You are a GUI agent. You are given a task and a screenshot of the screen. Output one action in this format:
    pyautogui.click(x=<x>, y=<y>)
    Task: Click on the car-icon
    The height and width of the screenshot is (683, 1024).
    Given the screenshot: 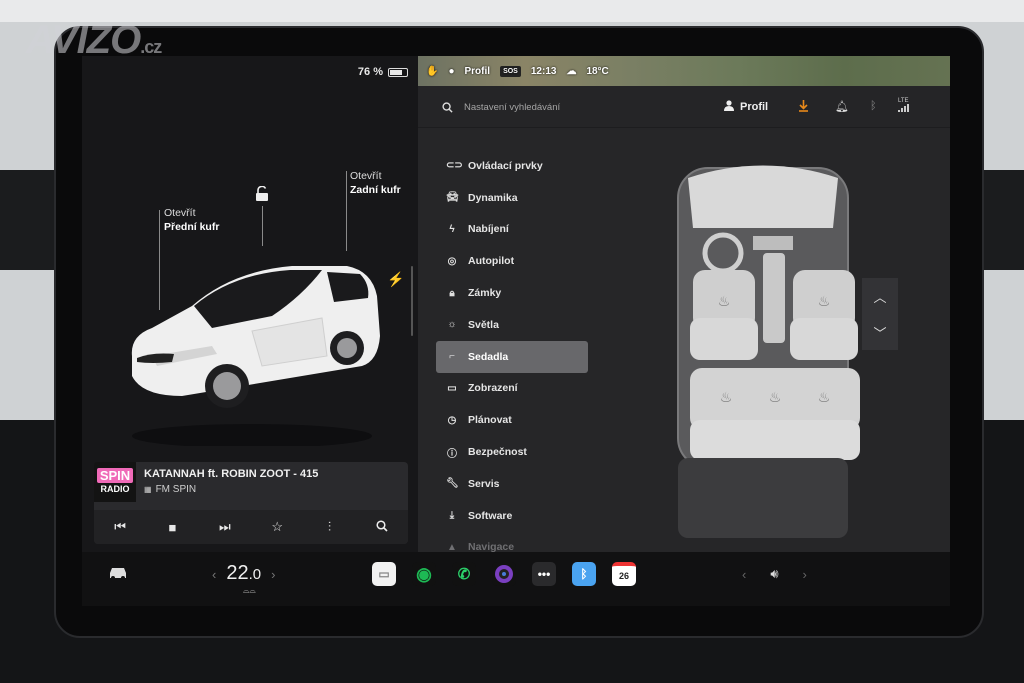 What is the action you would take?
    pyautogui.click(x=118, y=575)
    